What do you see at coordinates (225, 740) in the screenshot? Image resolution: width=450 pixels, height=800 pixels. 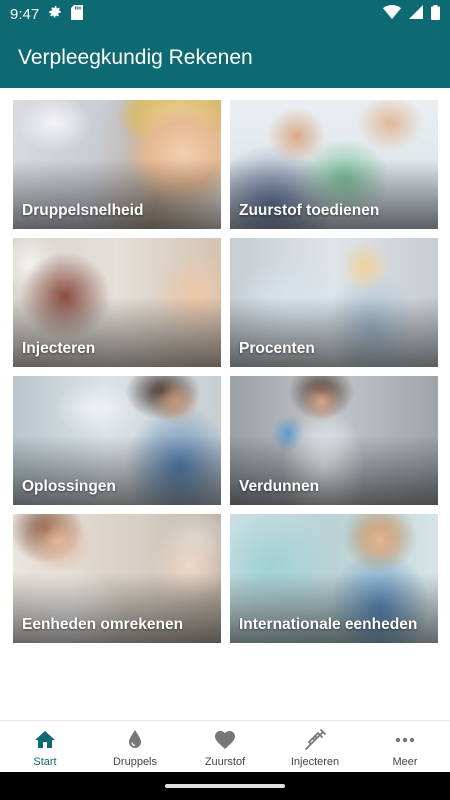 I see `heart-icon` at bounding box center [225, 740].